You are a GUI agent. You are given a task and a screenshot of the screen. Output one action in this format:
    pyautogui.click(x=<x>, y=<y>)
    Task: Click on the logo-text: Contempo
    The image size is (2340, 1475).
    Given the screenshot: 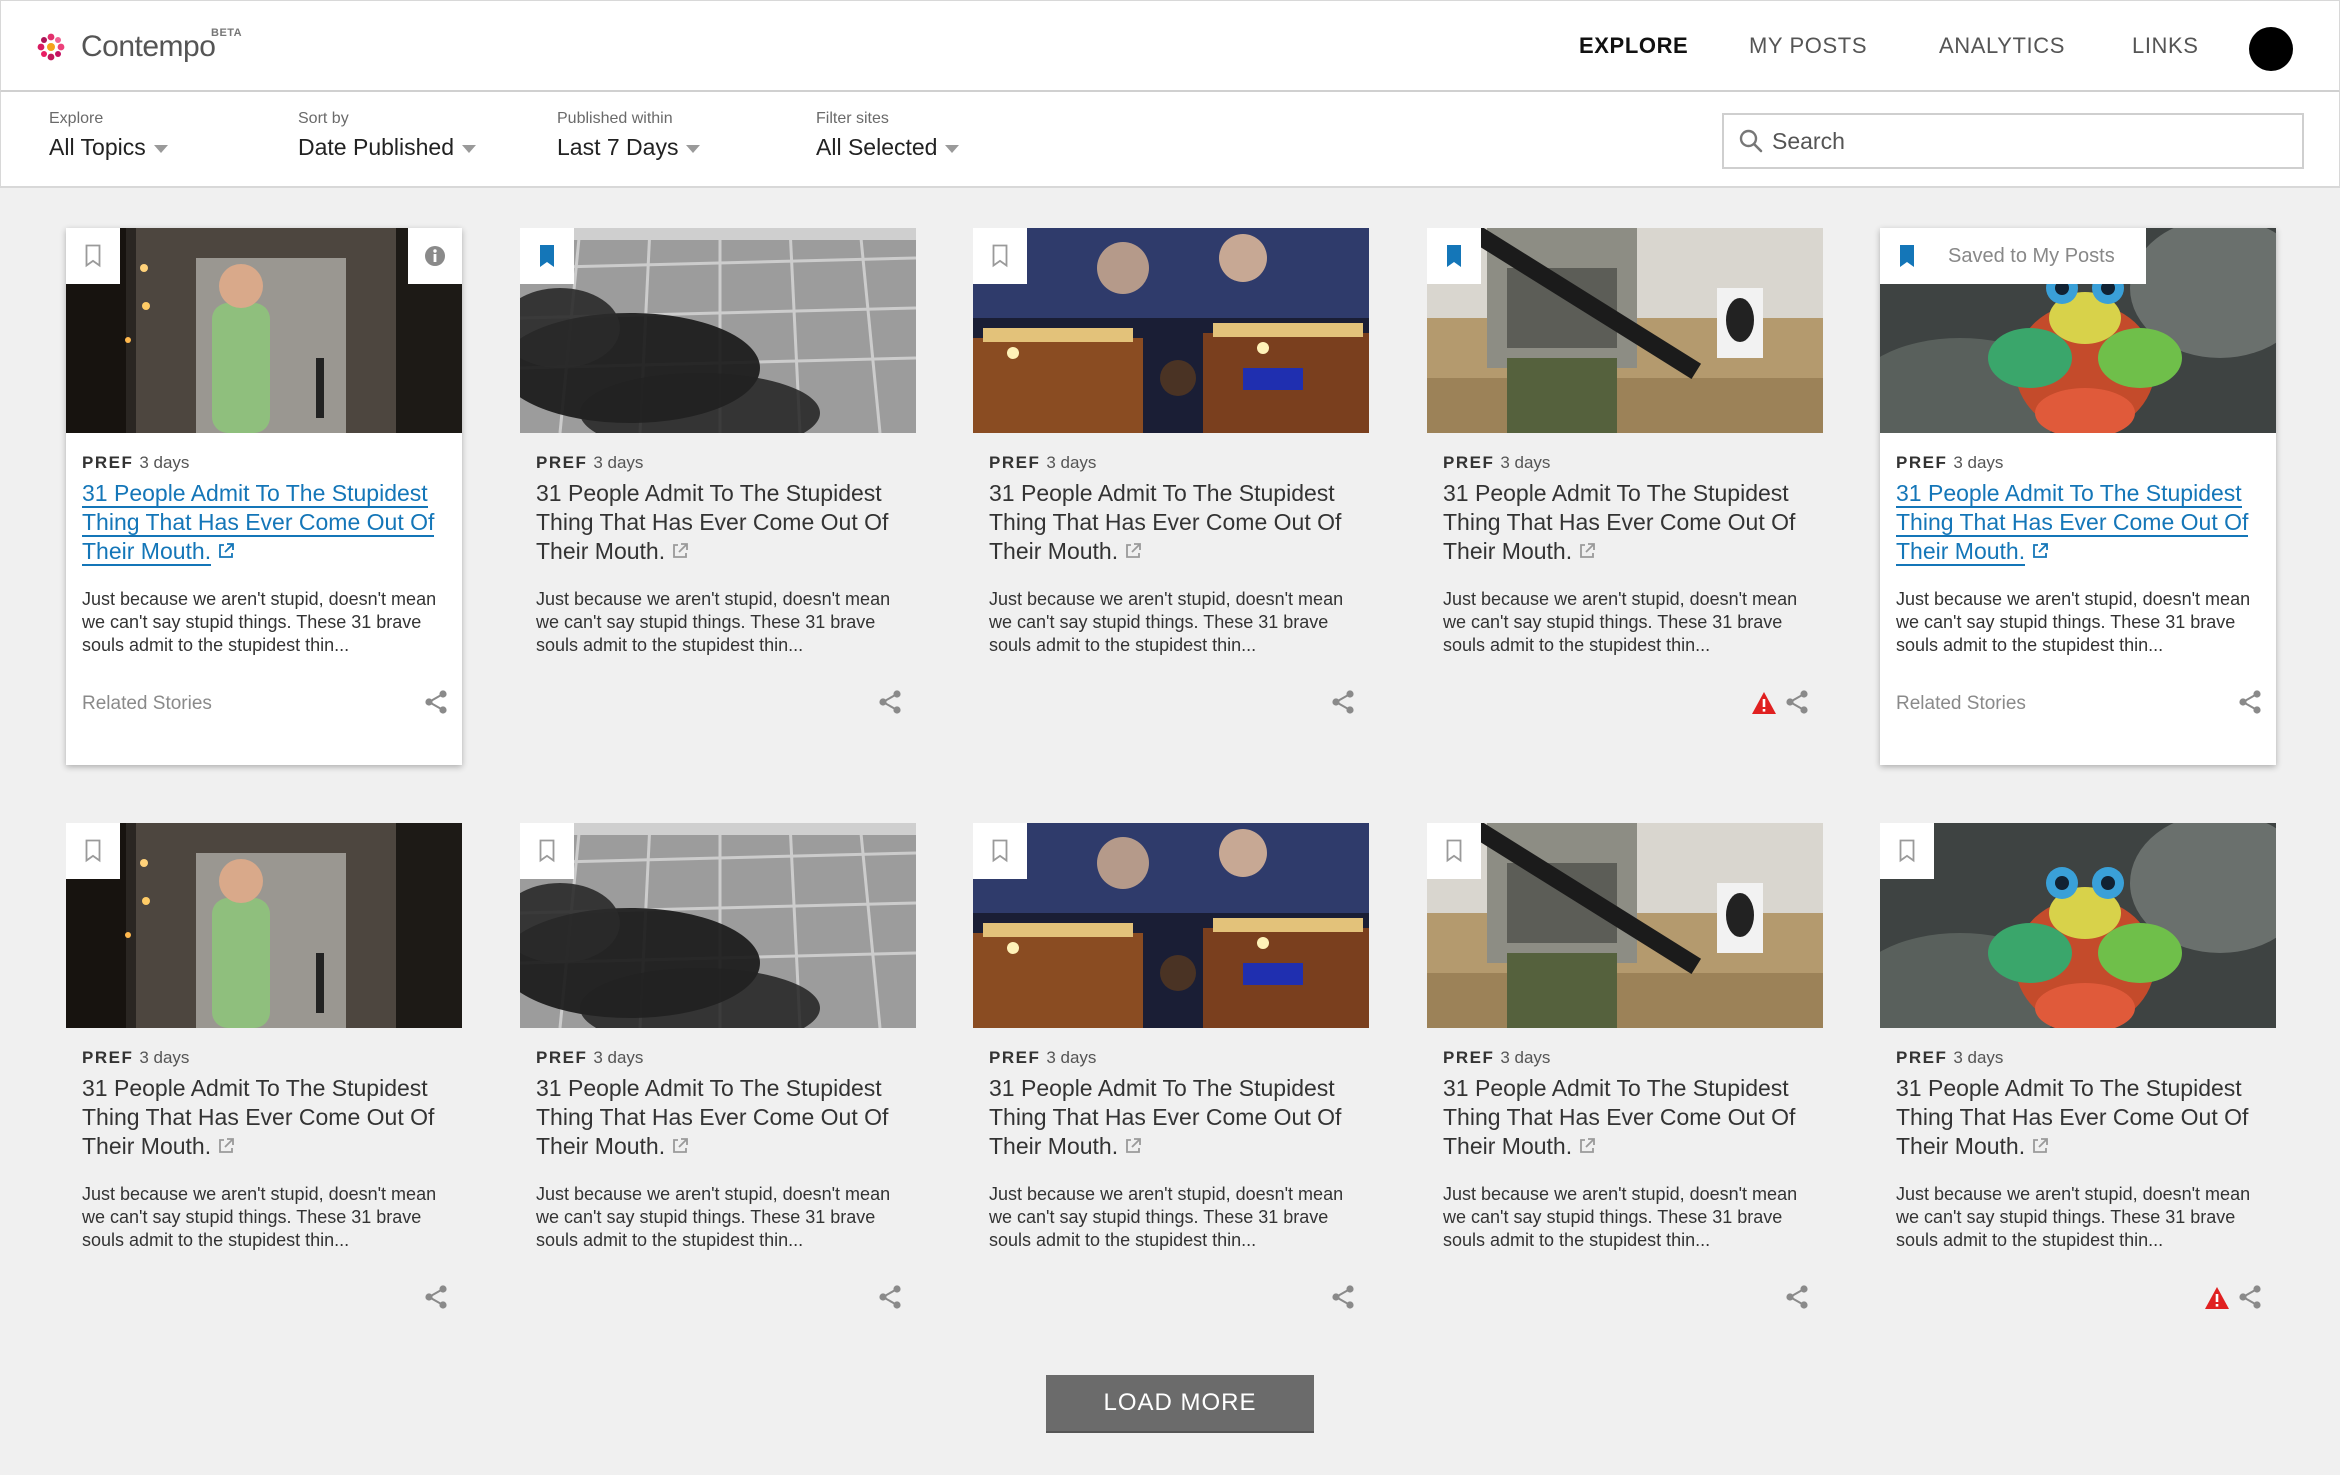 What is the action you would take?
    pyautogui.click(x=148, y=46)
    